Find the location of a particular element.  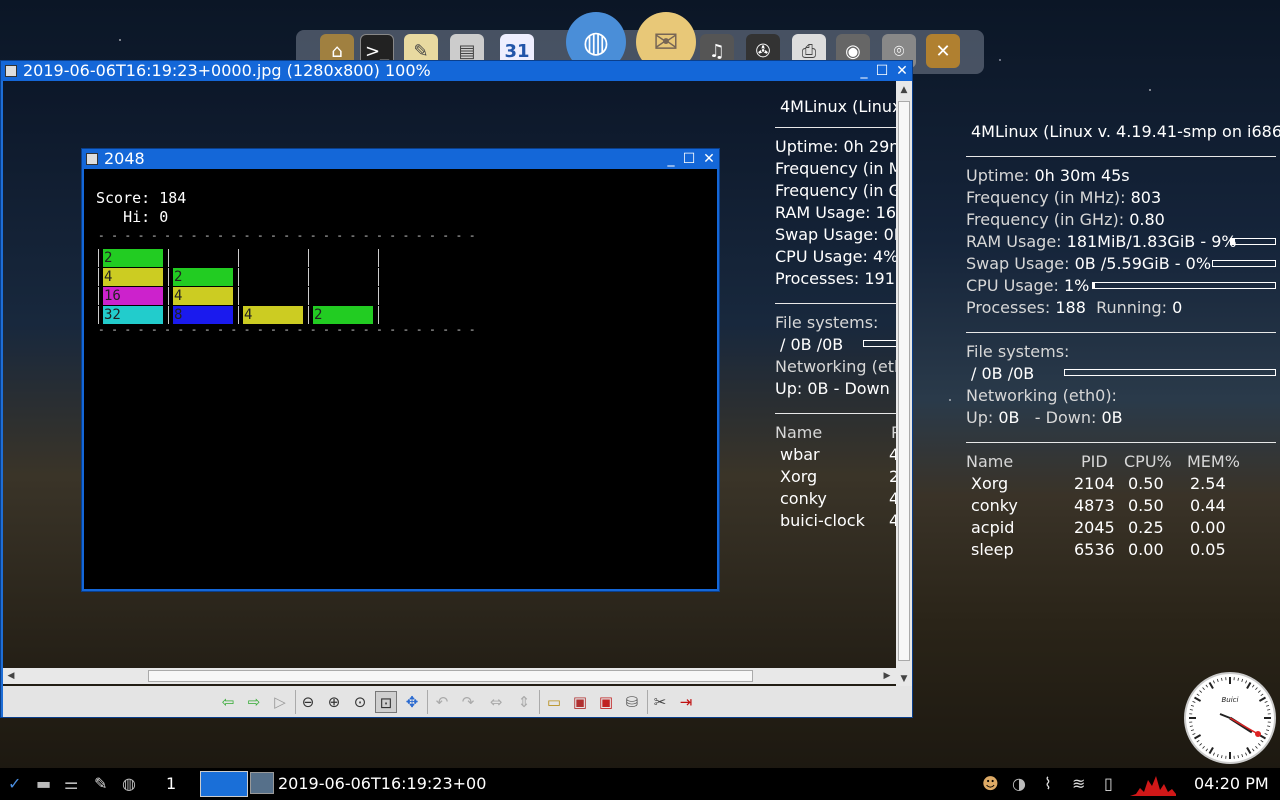

scroll-left-icon: ◀ is located at coordinates (11, 676).